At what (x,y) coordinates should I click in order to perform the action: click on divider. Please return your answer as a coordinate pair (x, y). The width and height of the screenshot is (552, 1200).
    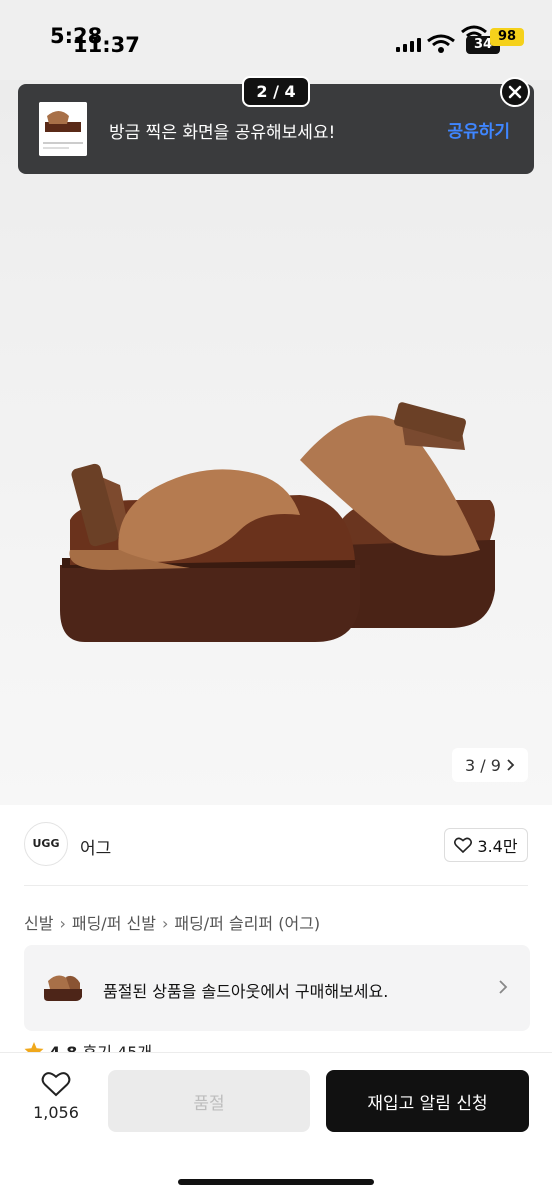
    Looking at the image, I should click on (276, 885).